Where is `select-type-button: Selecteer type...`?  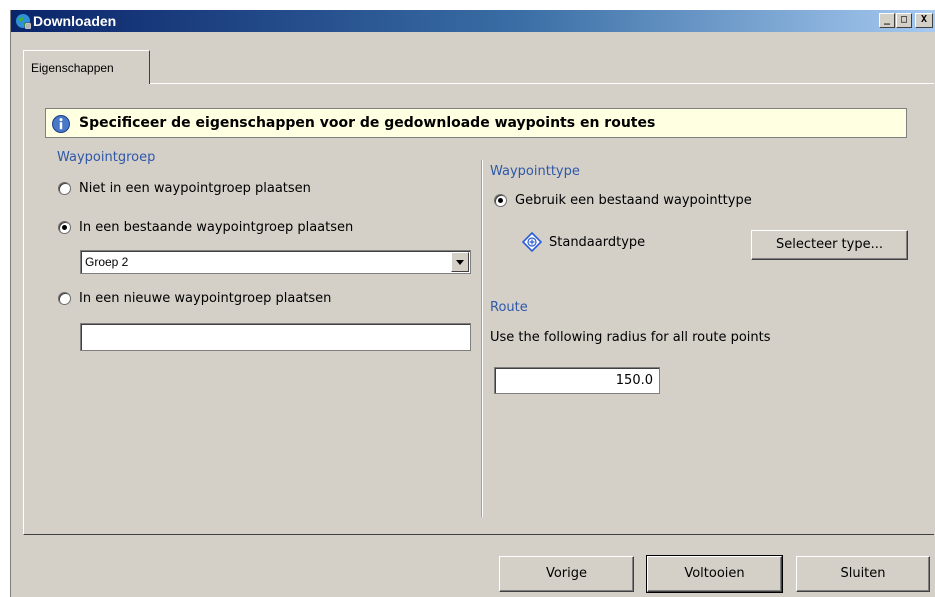 select-type-button: Selecteer type... is located at coordinates (829, 245).